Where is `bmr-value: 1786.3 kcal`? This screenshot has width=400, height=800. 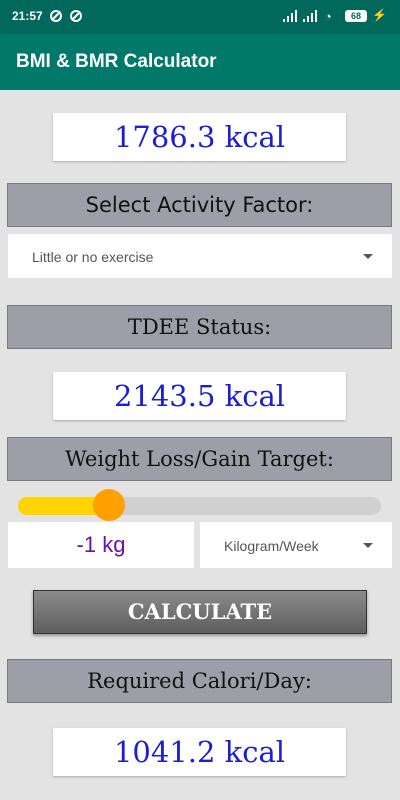
bmr-value: 1786.3 kcal is located at coordinates (199, 137).